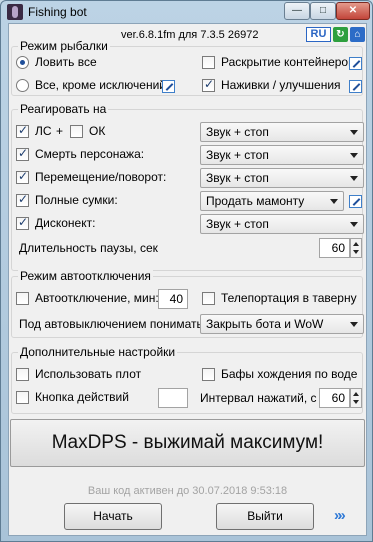 The height and width of the screenshot is (542, 373). I want to click on ls-action-value: Звук + стоп, so click(237, 132).